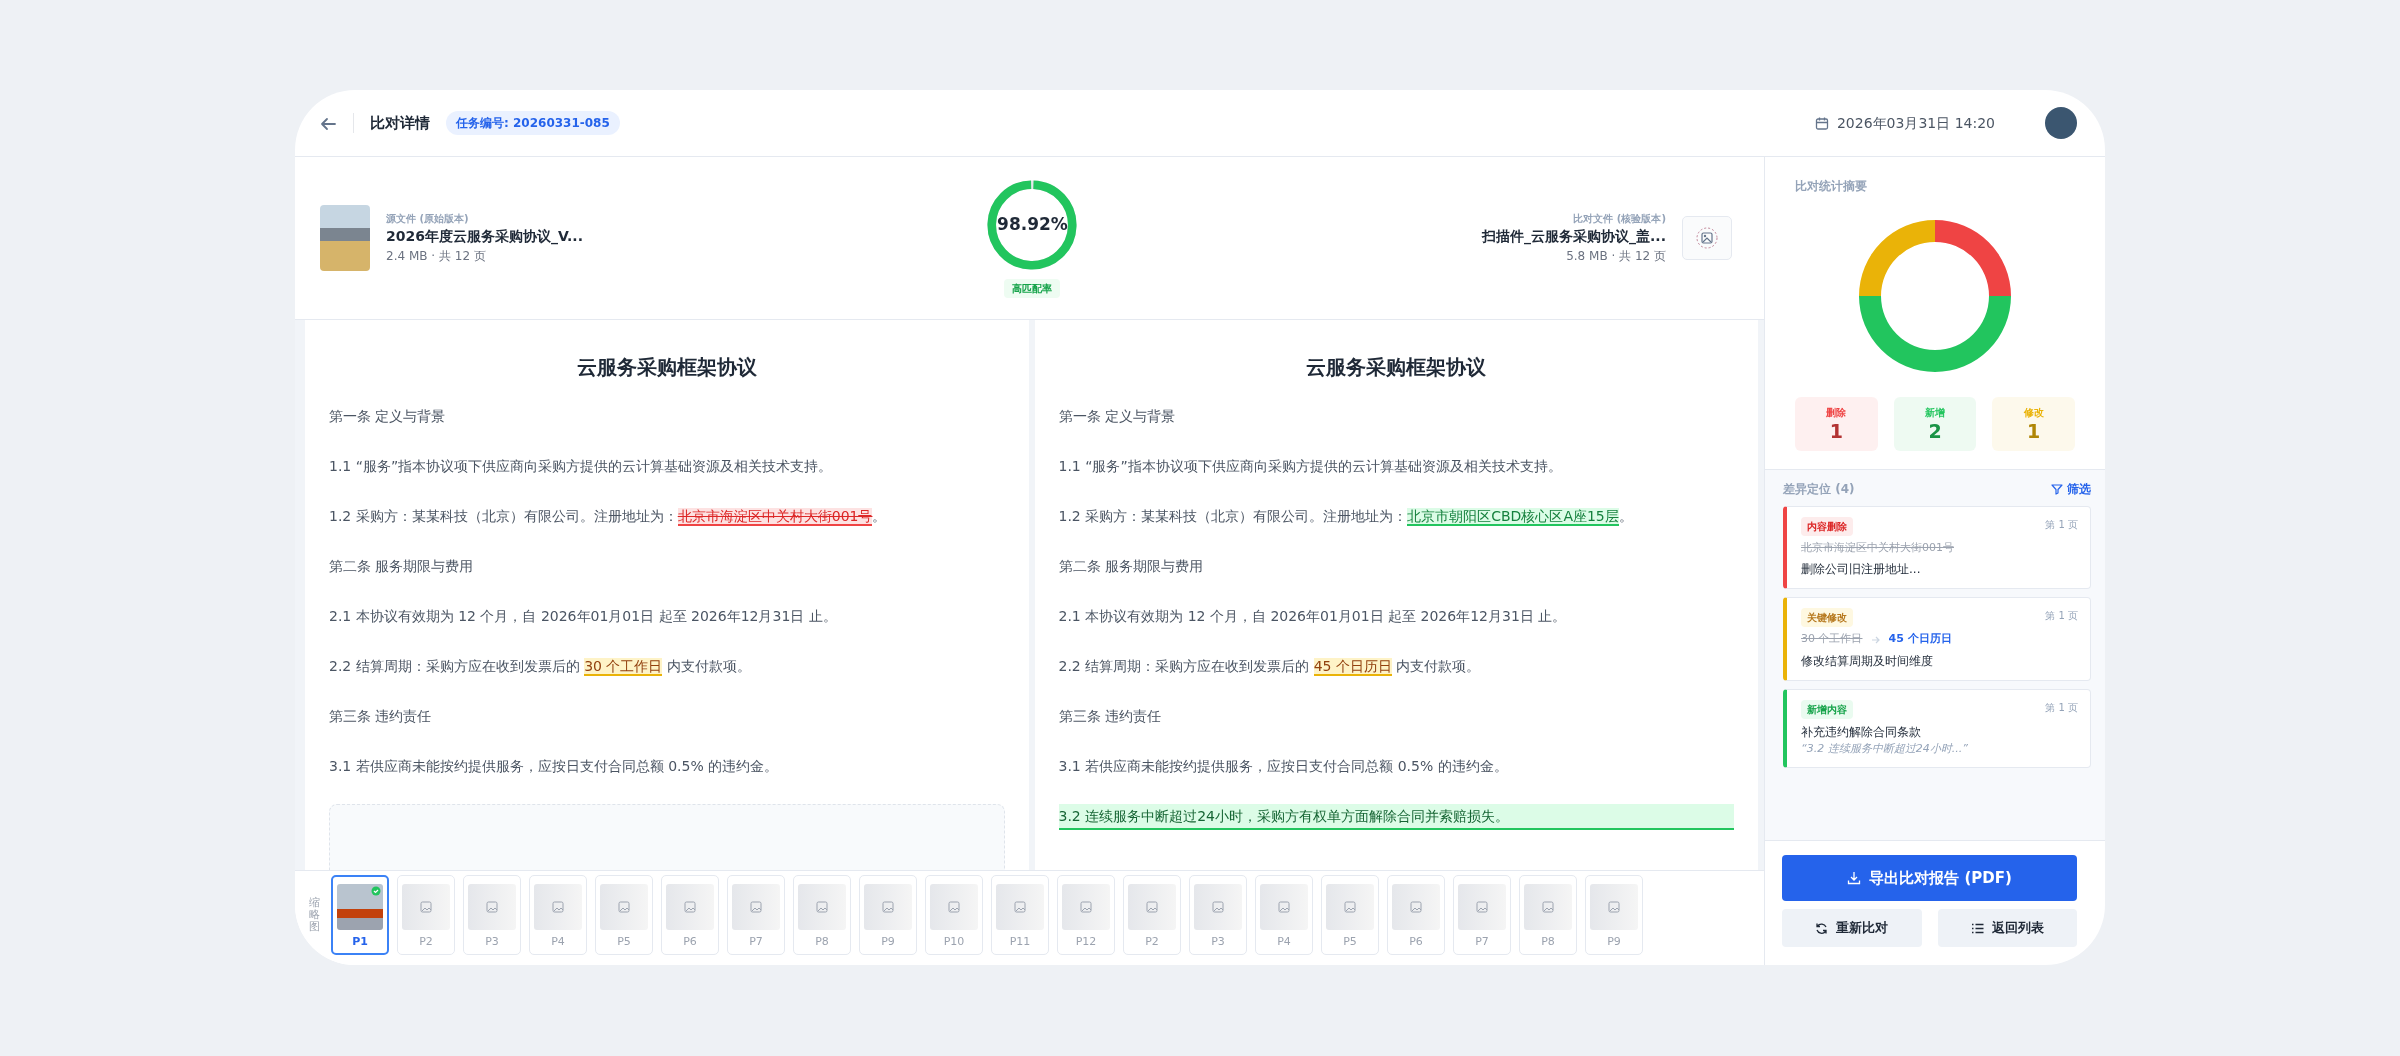 This screenshot has width=2400, height=1056. I want to click on page-thumbnail: P10, so click(954, 915).